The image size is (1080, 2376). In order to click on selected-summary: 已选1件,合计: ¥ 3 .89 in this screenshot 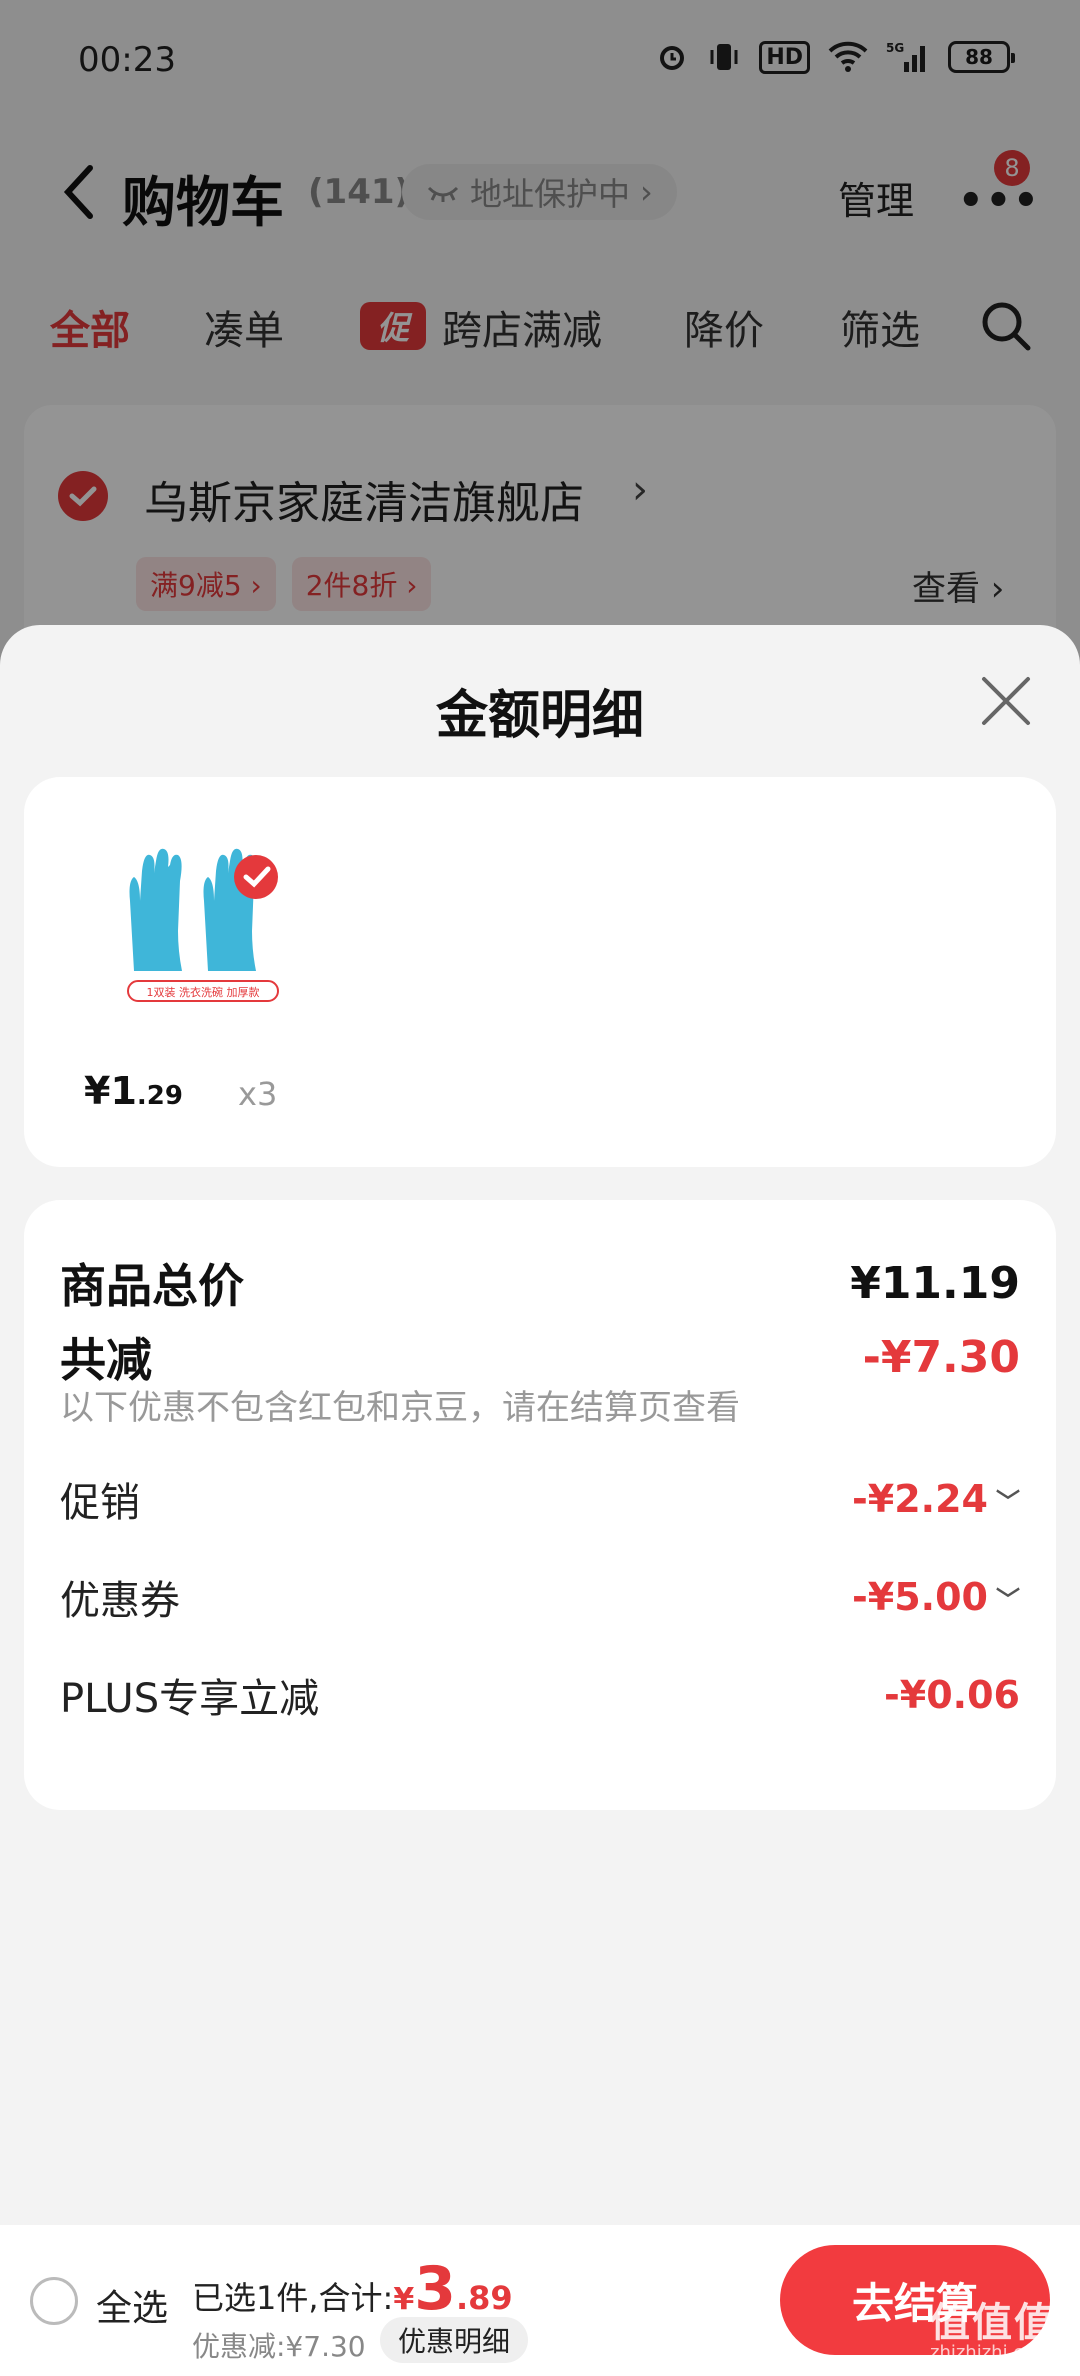, I will do `click(352, 2289)`.